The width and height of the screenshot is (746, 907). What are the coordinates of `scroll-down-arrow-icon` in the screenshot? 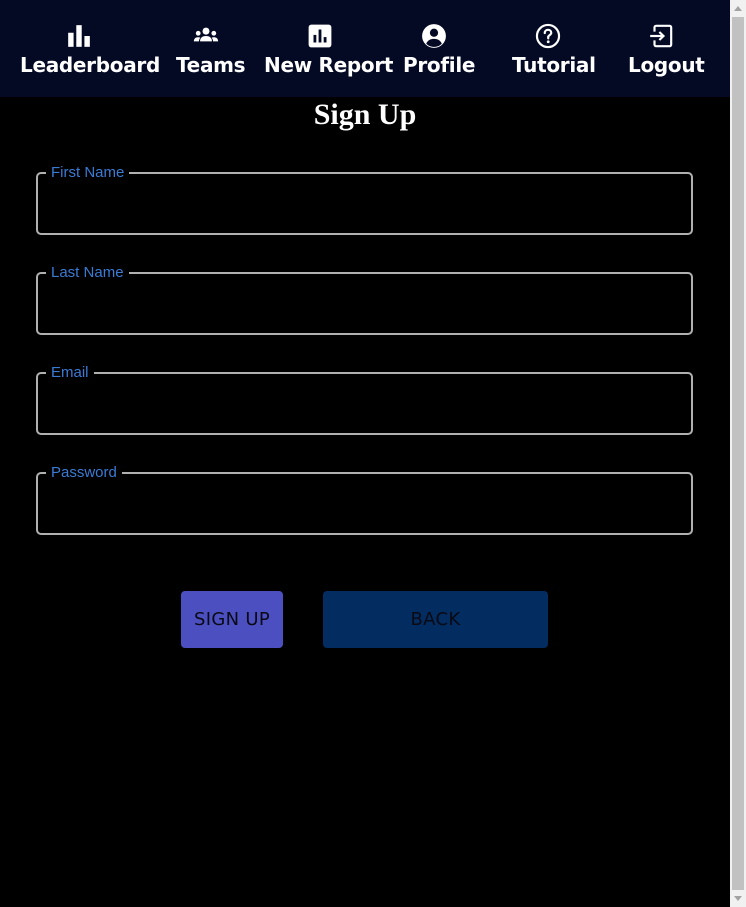 It's located at (738, 898).